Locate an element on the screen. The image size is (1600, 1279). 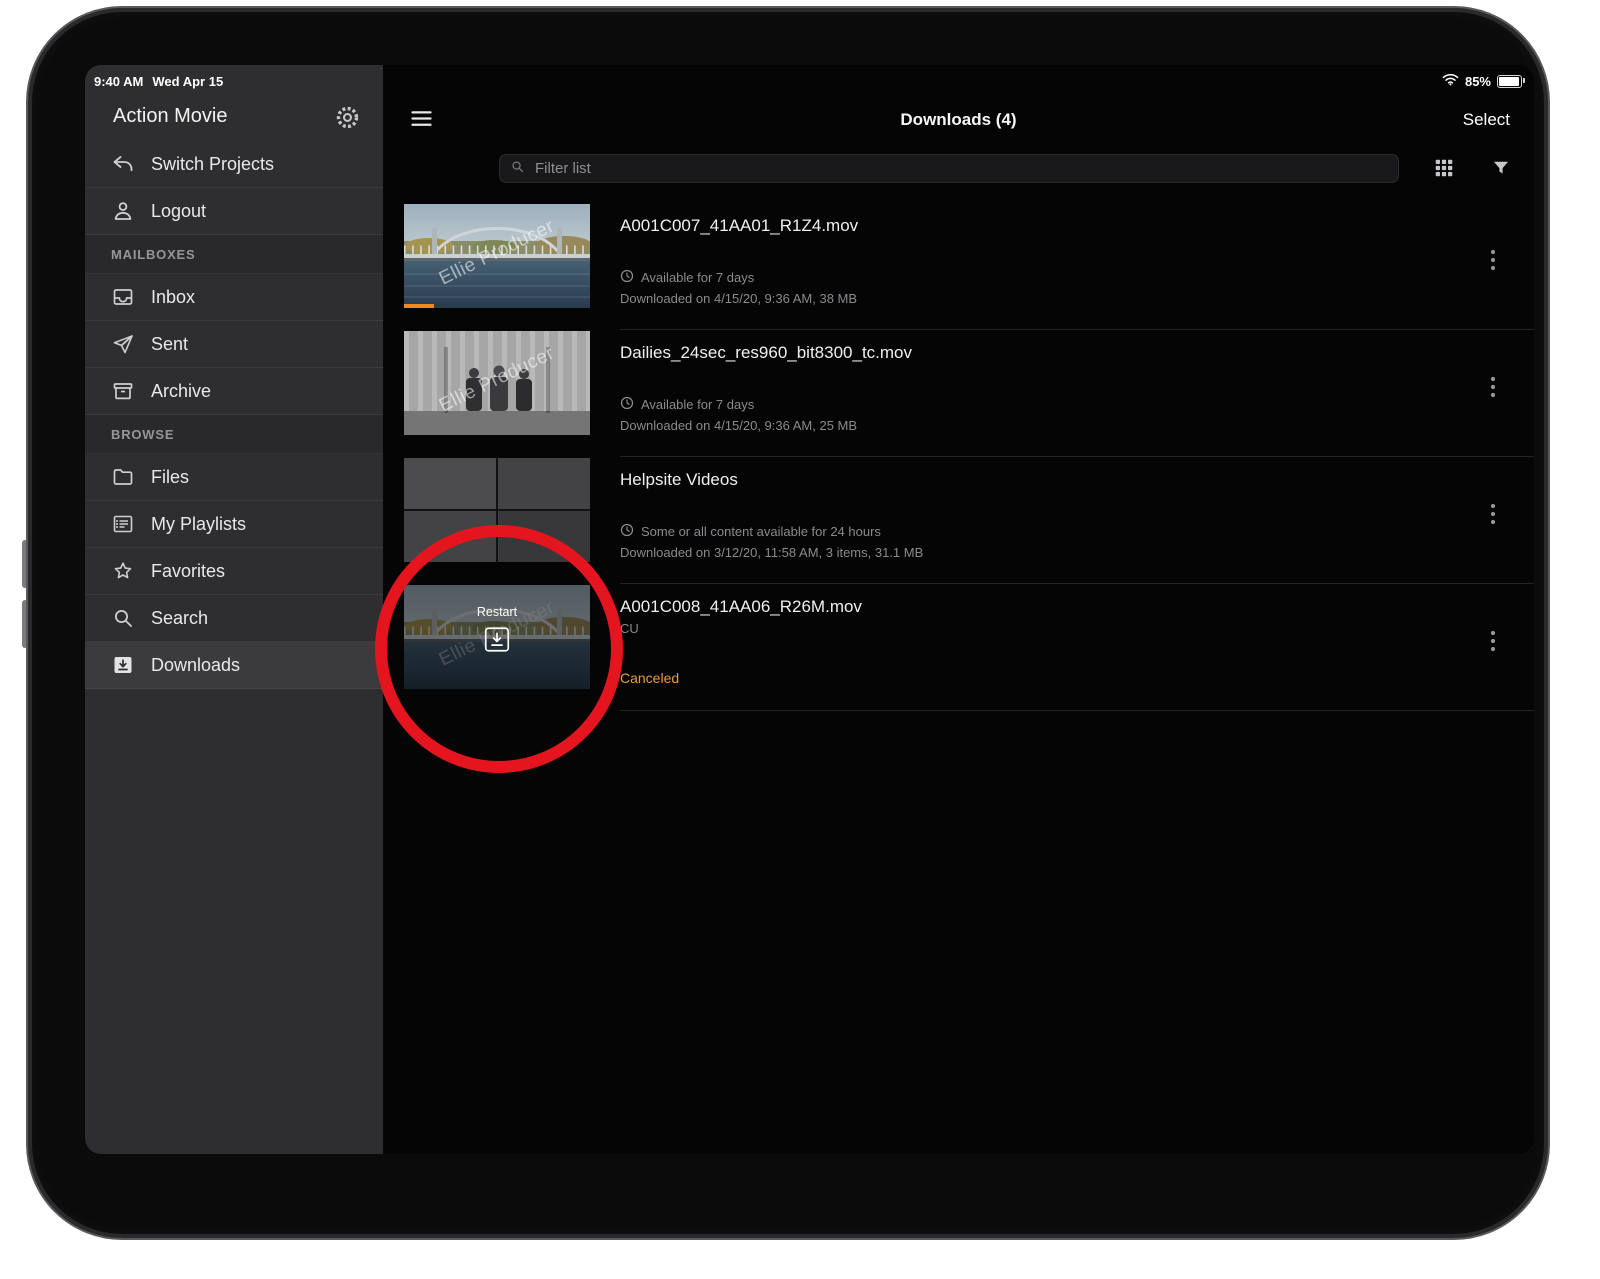
page-title: Downloads (4) is located at coordinates (958, 119).